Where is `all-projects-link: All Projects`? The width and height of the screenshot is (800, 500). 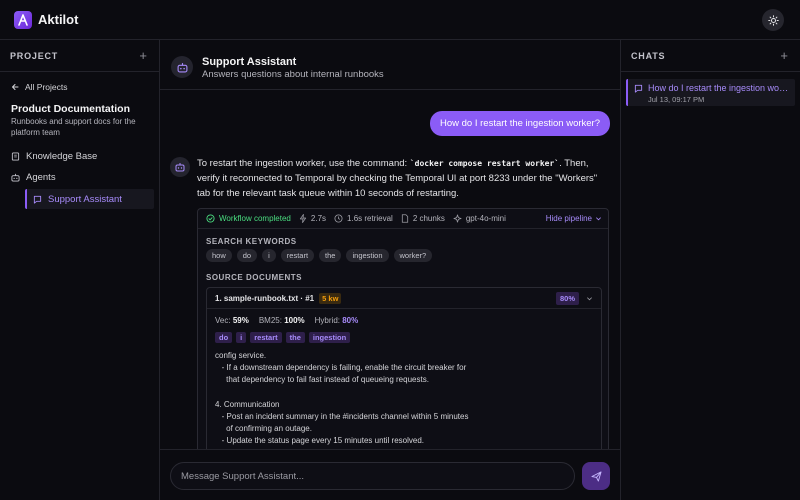 all-projects-link: All Projects is located at coordinates (39, 87).